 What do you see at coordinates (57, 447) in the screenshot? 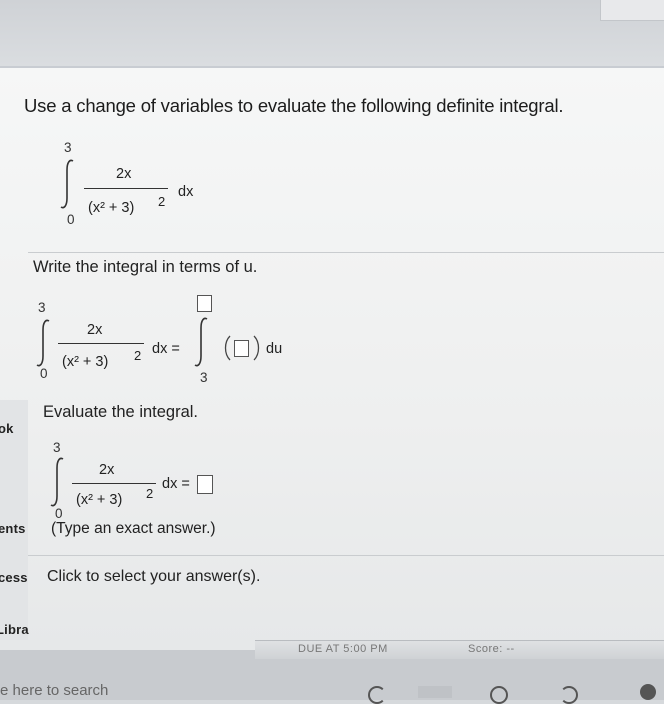
I see `part2-upper-limit: 3` at bounding box center [57, 447].